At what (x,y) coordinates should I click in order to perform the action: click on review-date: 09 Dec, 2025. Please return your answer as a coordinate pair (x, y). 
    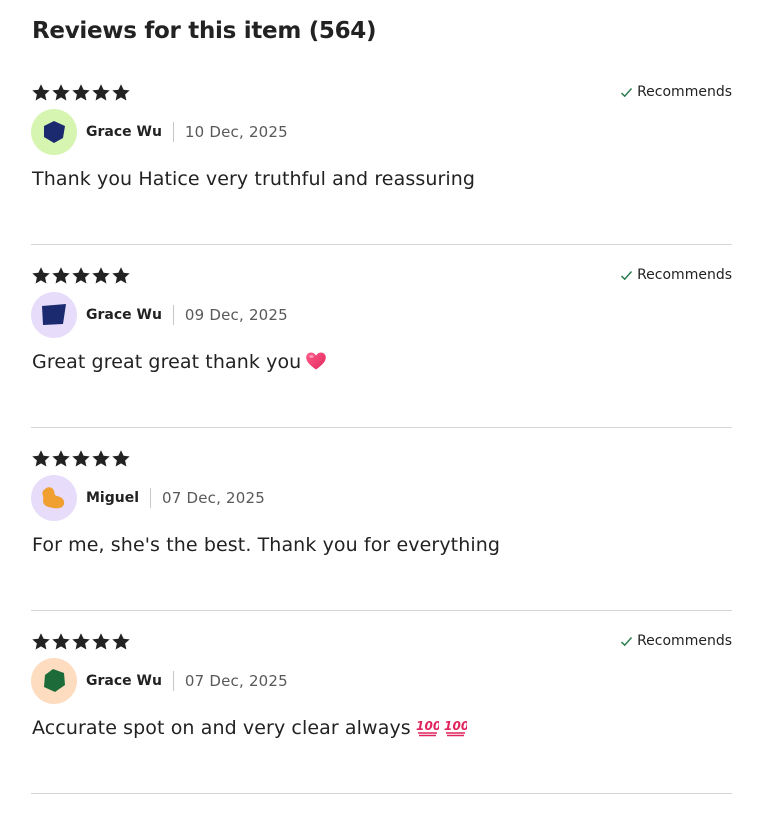
    Looking at the image, I should click on (236, 315).